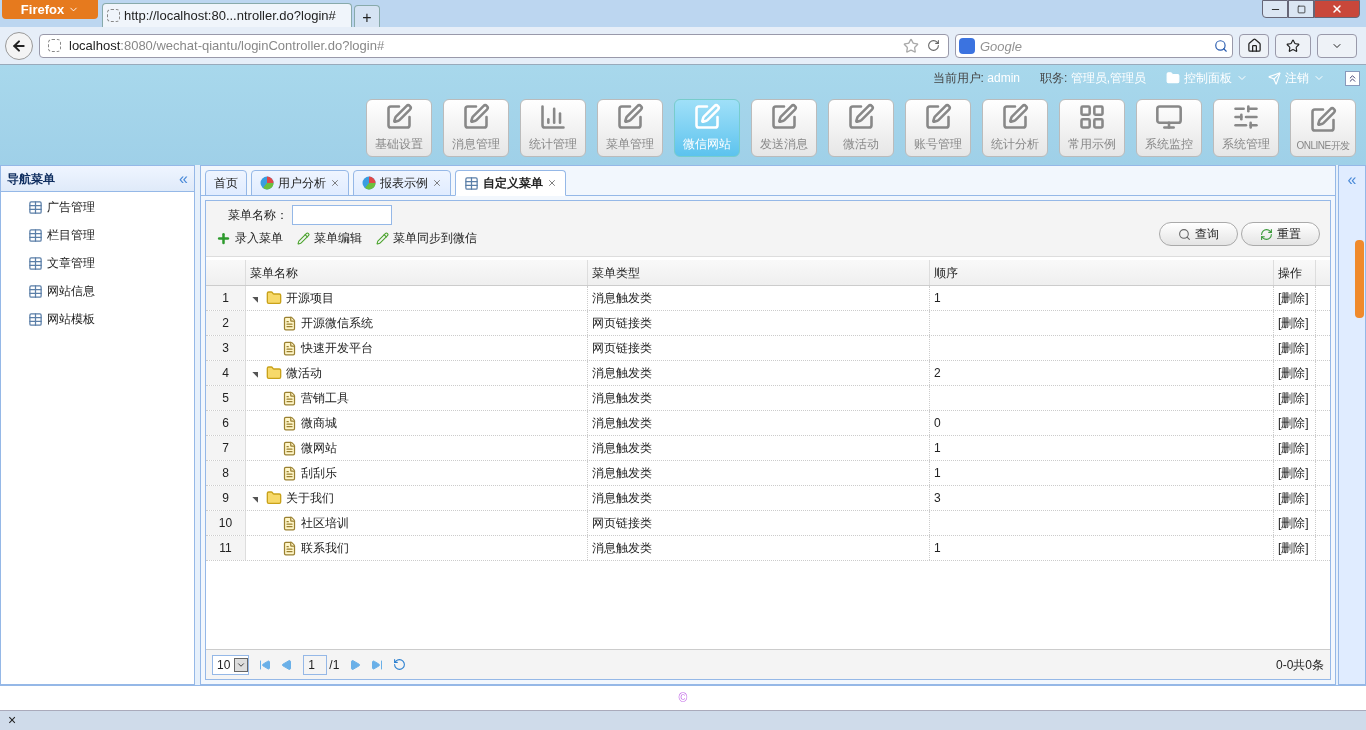 The width and height of the screenshot is (1366, 730). What do you see at coordinates (933, 45) in the screenshot?
I see `reload-icon` at bounding box center [933, 45].